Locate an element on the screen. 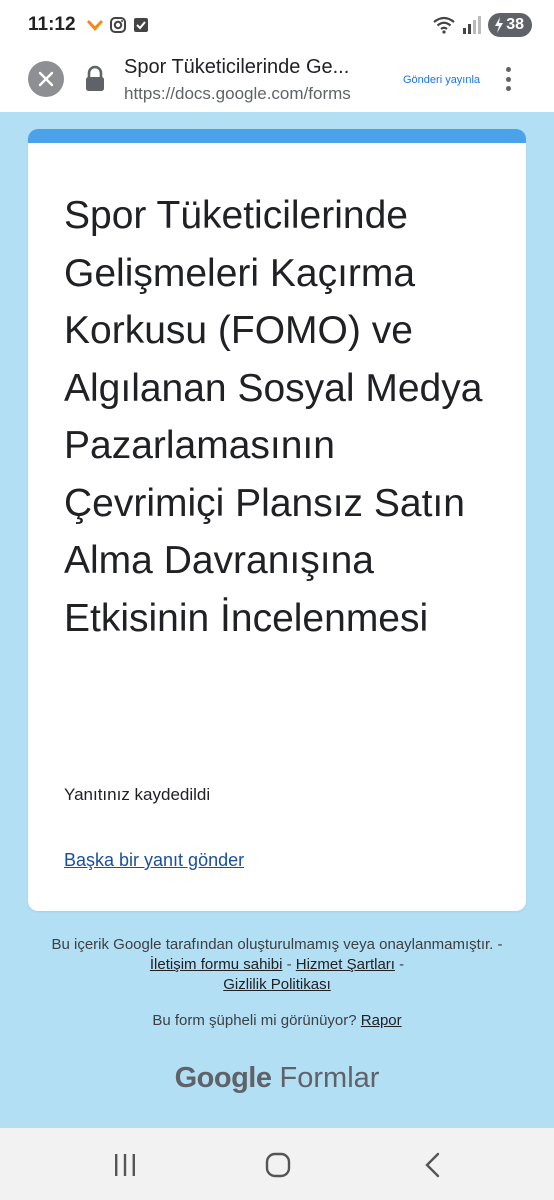  heart-app-icon is located at coordinates (95, 25).